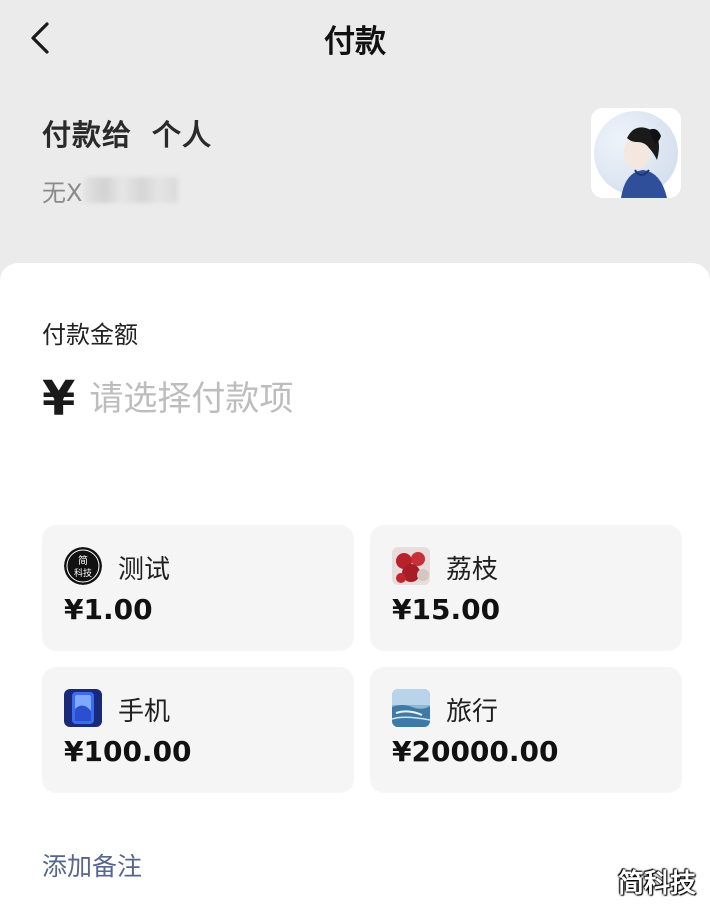 The width and height of the screenshot is (710, 914). Describe the element at coordinates (90, 335) in the screenshot. I see `amount-label: 付款金额` at that location.